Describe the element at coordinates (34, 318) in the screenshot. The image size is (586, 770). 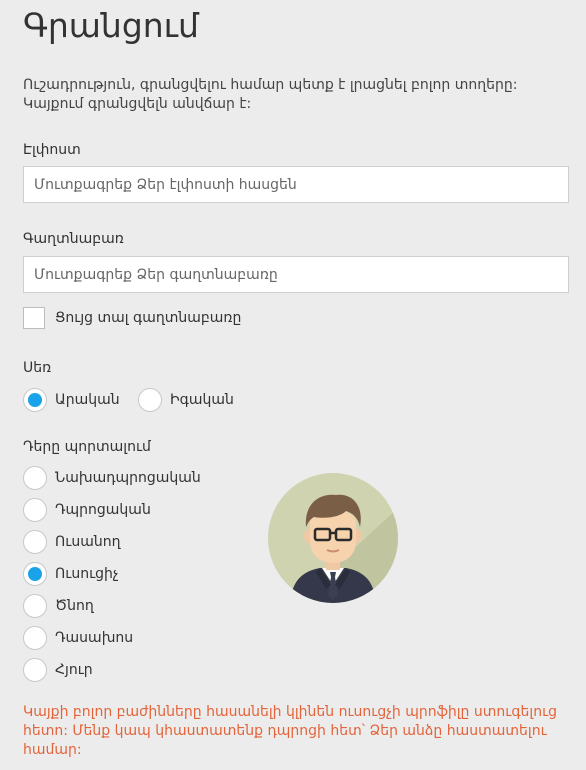
I see `show-password-checkbox` at that location.